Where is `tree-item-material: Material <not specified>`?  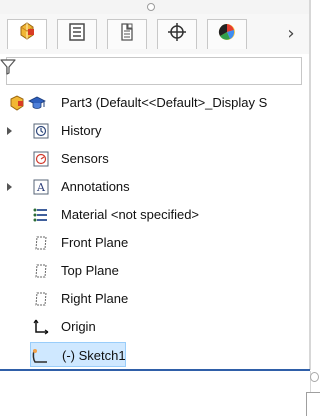 tree-item-material: Material <not specified> is located at coordinates (155, 215).